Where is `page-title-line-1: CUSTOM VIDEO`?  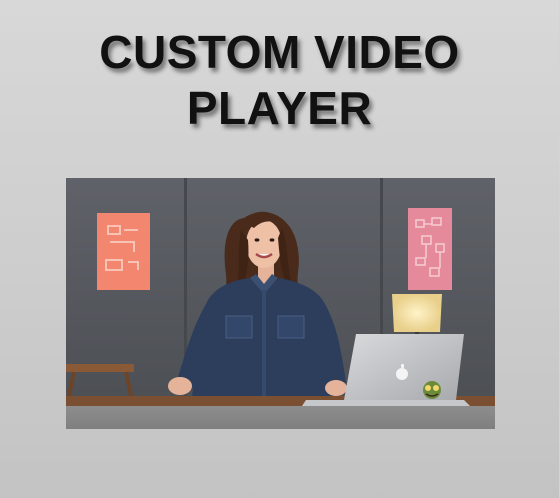
page-title-line-1: CUSTOM VIDEO is located at coordinates (279, 52).